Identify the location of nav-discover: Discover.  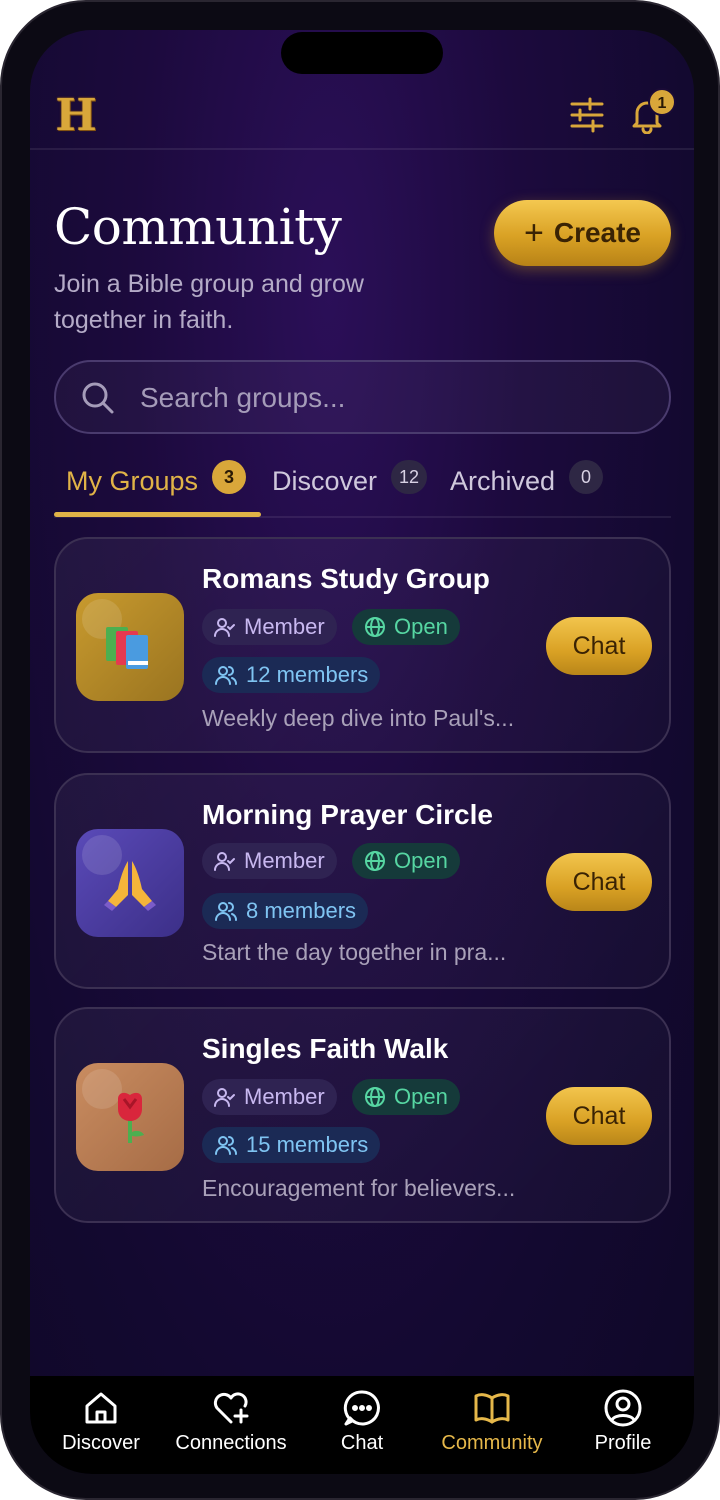
(101, 1428).